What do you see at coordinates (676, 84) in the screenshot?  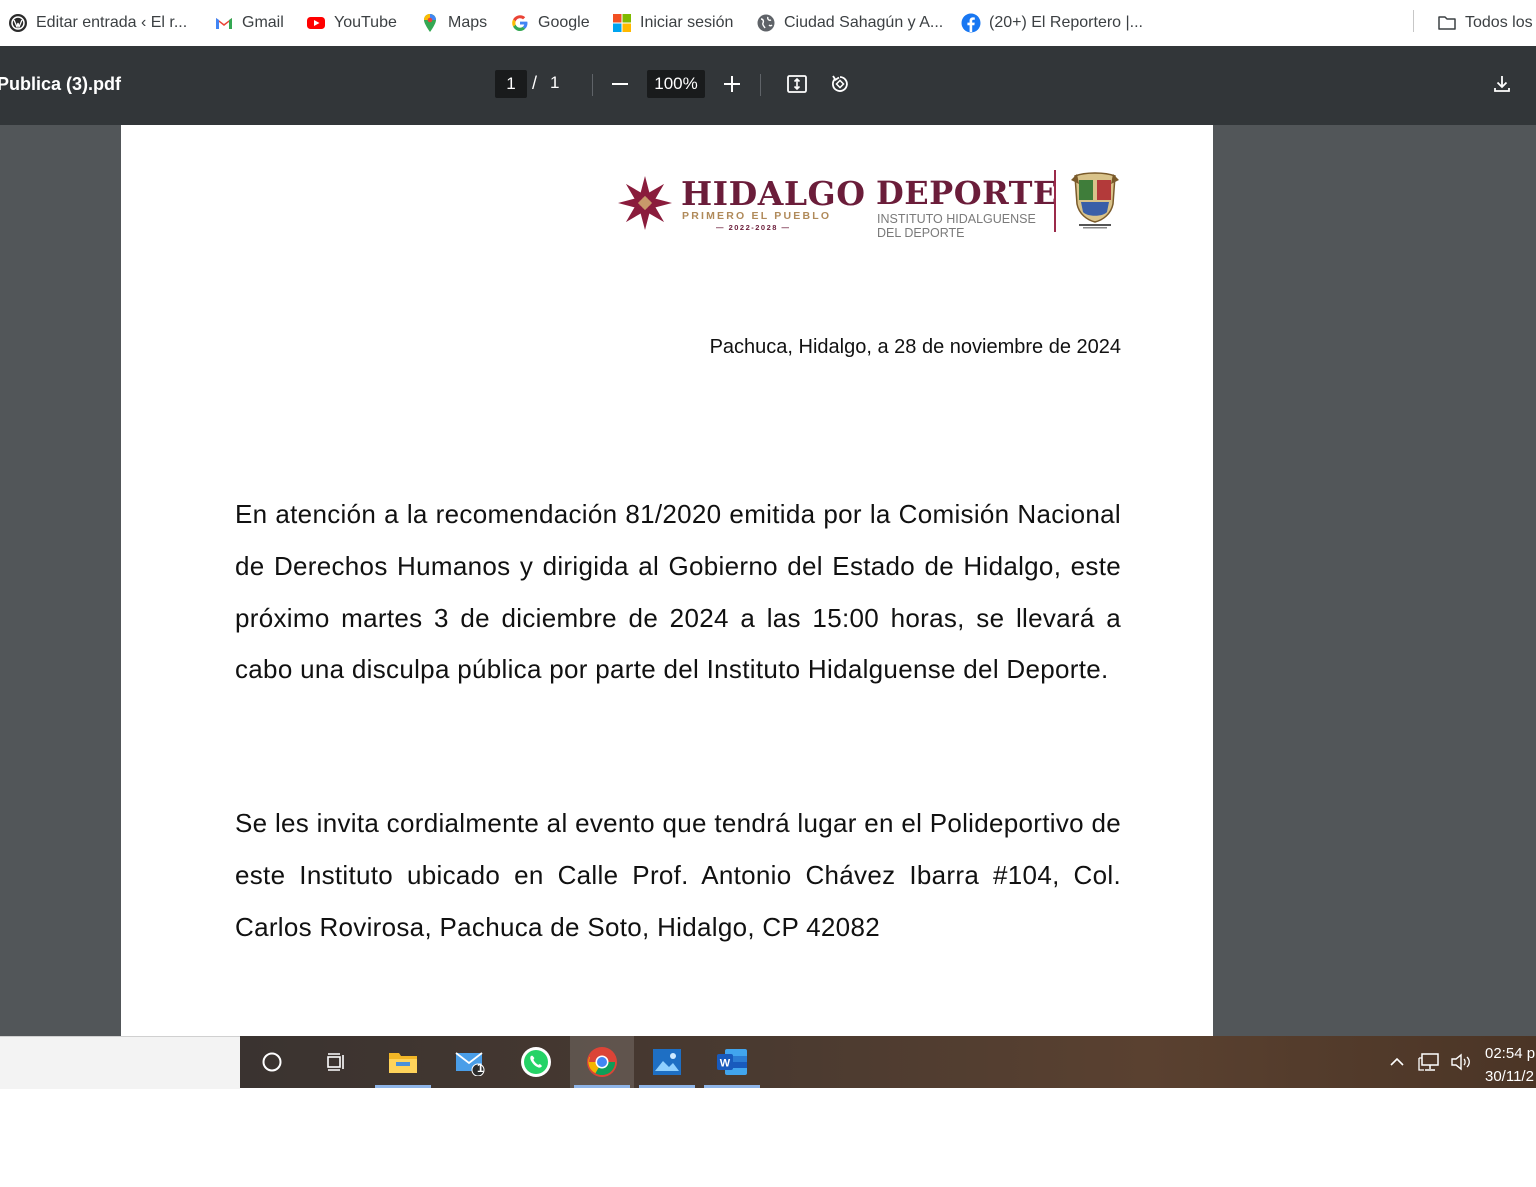 I see `zoom-level-input: 100%` at bounding box center [676, 84].